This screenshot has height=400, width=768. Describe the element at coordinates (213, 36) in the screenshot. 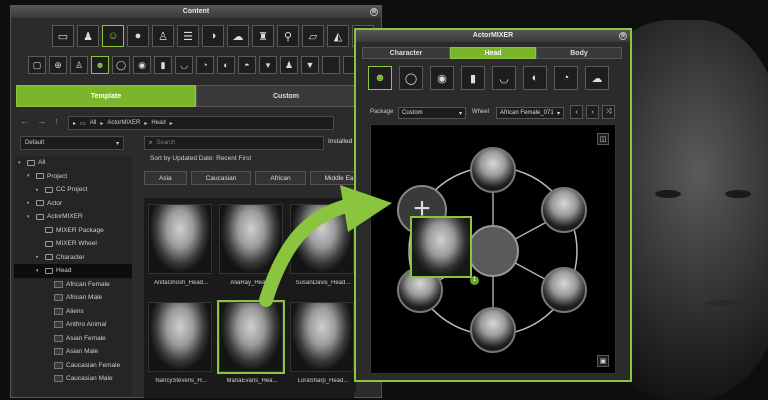

I see `face-icon: ◑` at that location.